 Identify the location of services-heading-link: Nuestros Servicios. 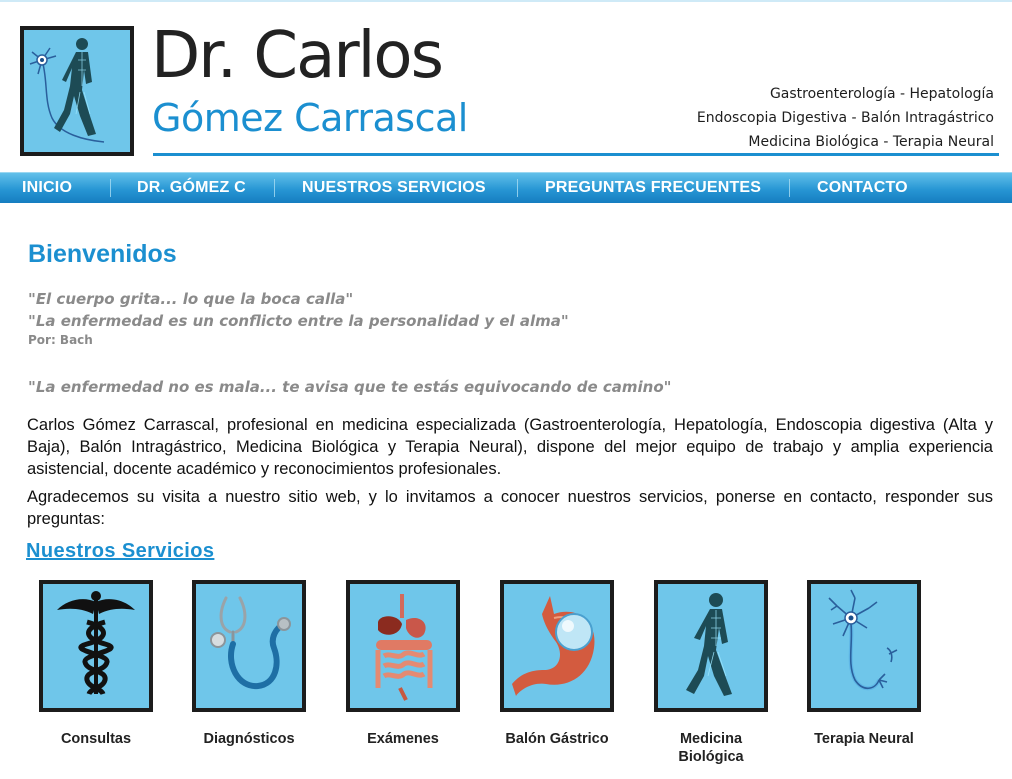
(120, 551).